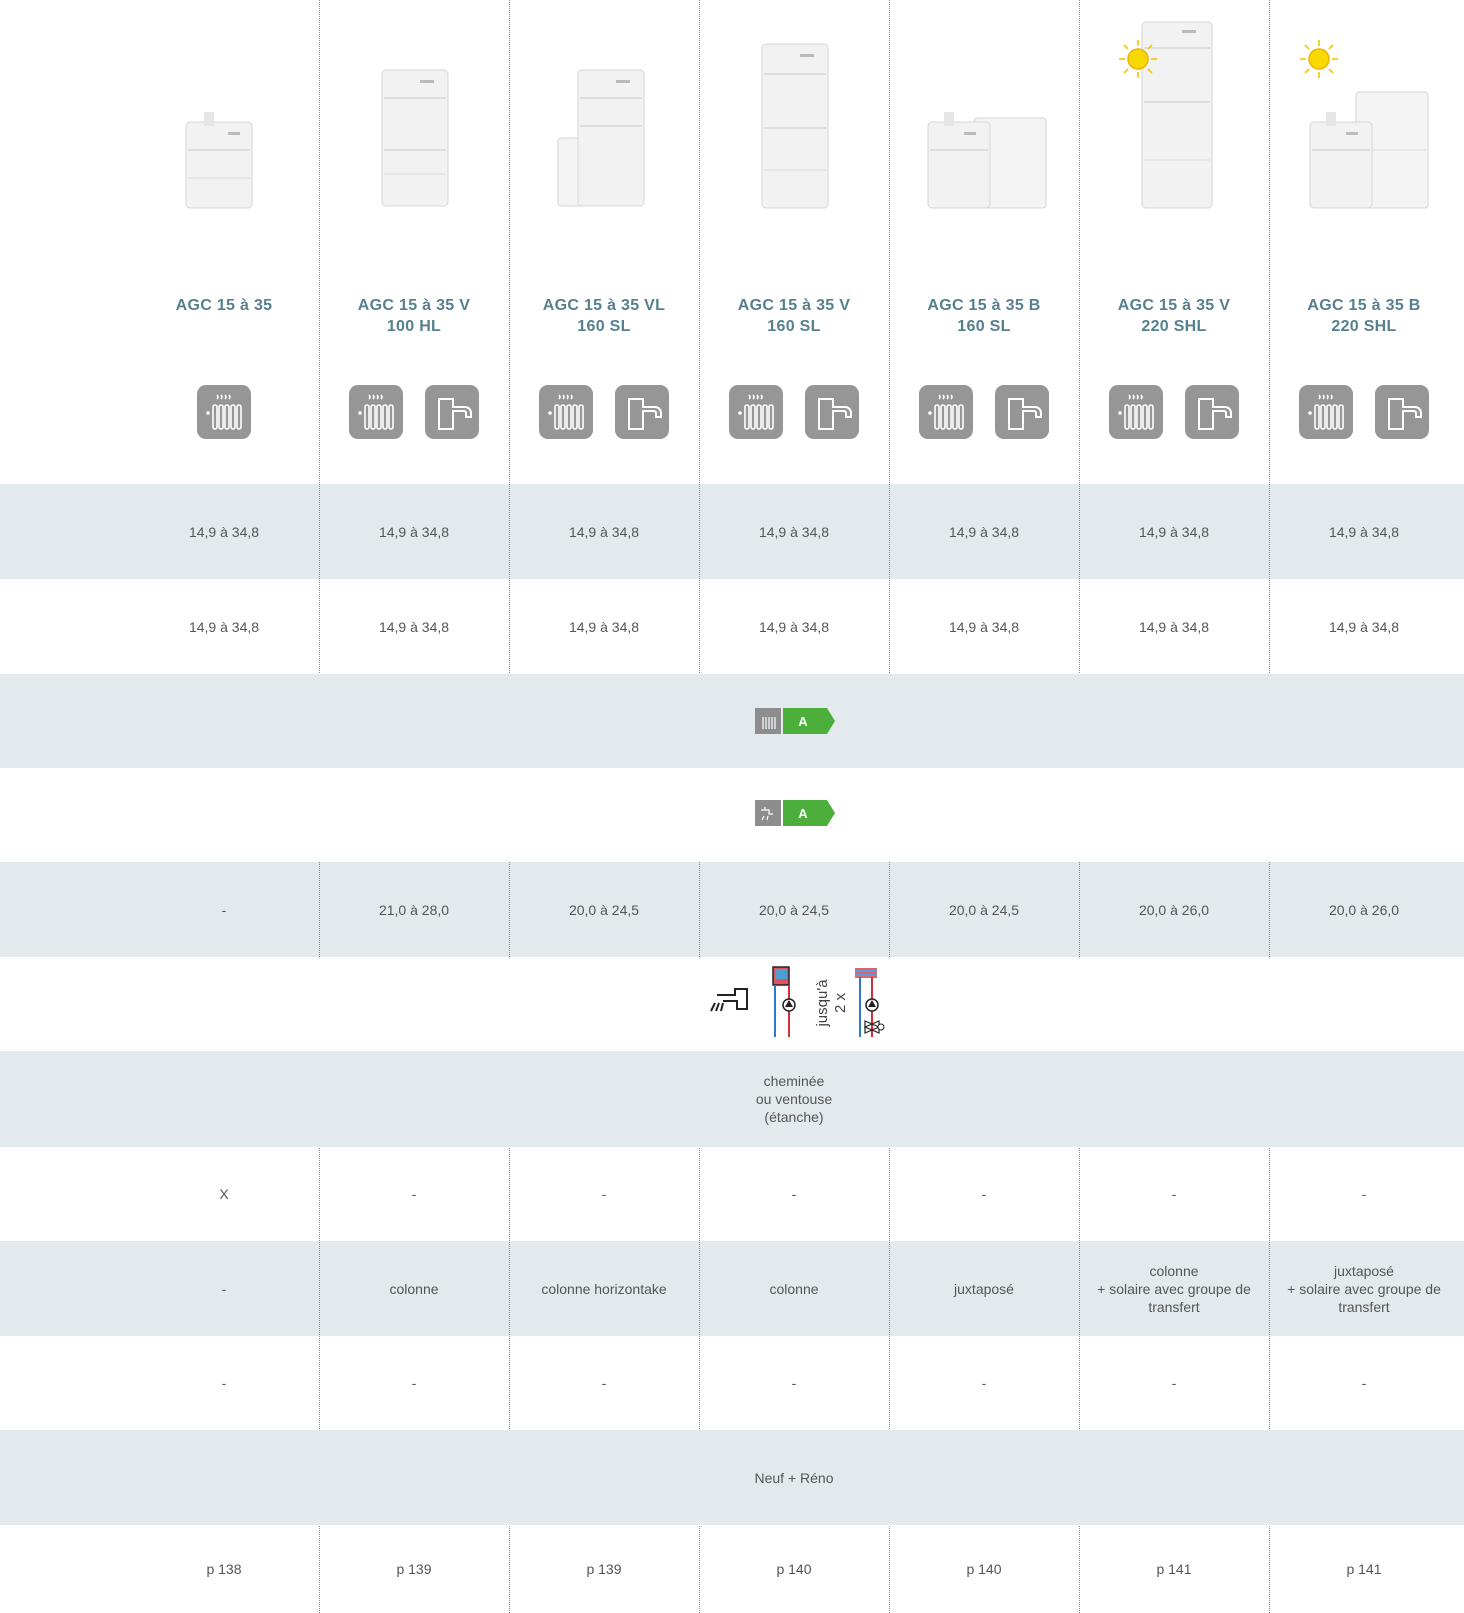 The width and height of the screenshot is (1464, 1613). Describe the element at coordinates (729, 1000) in the screenshot. I see `faucet-icon` at that location.